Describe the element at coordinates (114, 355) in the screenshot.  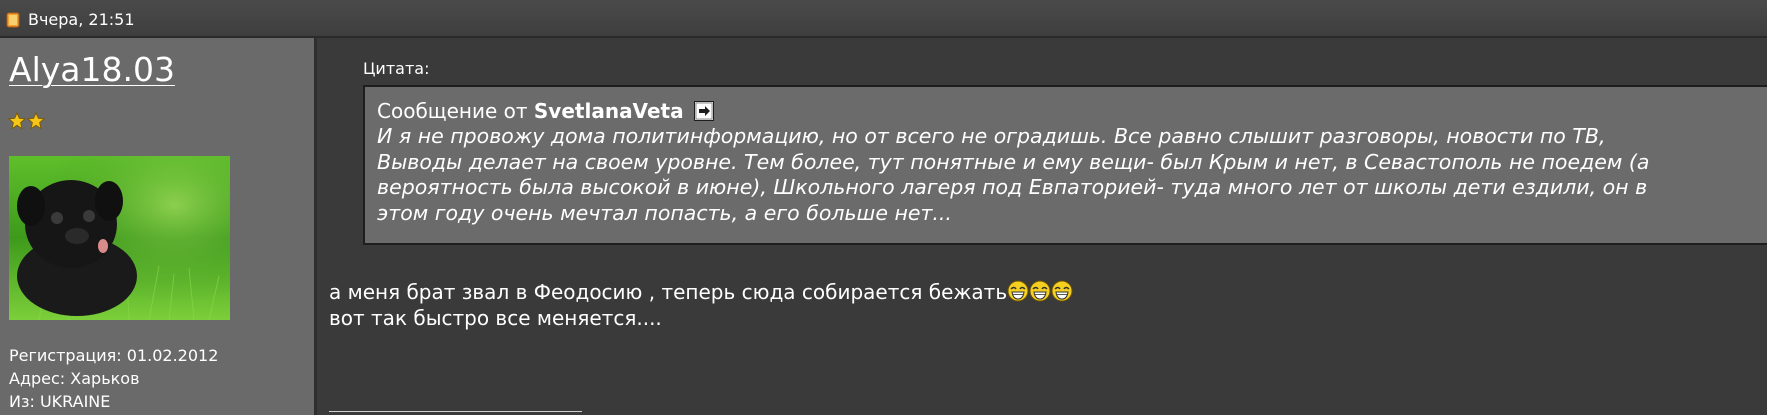
I see `user-registration: Регистрация: 01.02.2012` at that location.